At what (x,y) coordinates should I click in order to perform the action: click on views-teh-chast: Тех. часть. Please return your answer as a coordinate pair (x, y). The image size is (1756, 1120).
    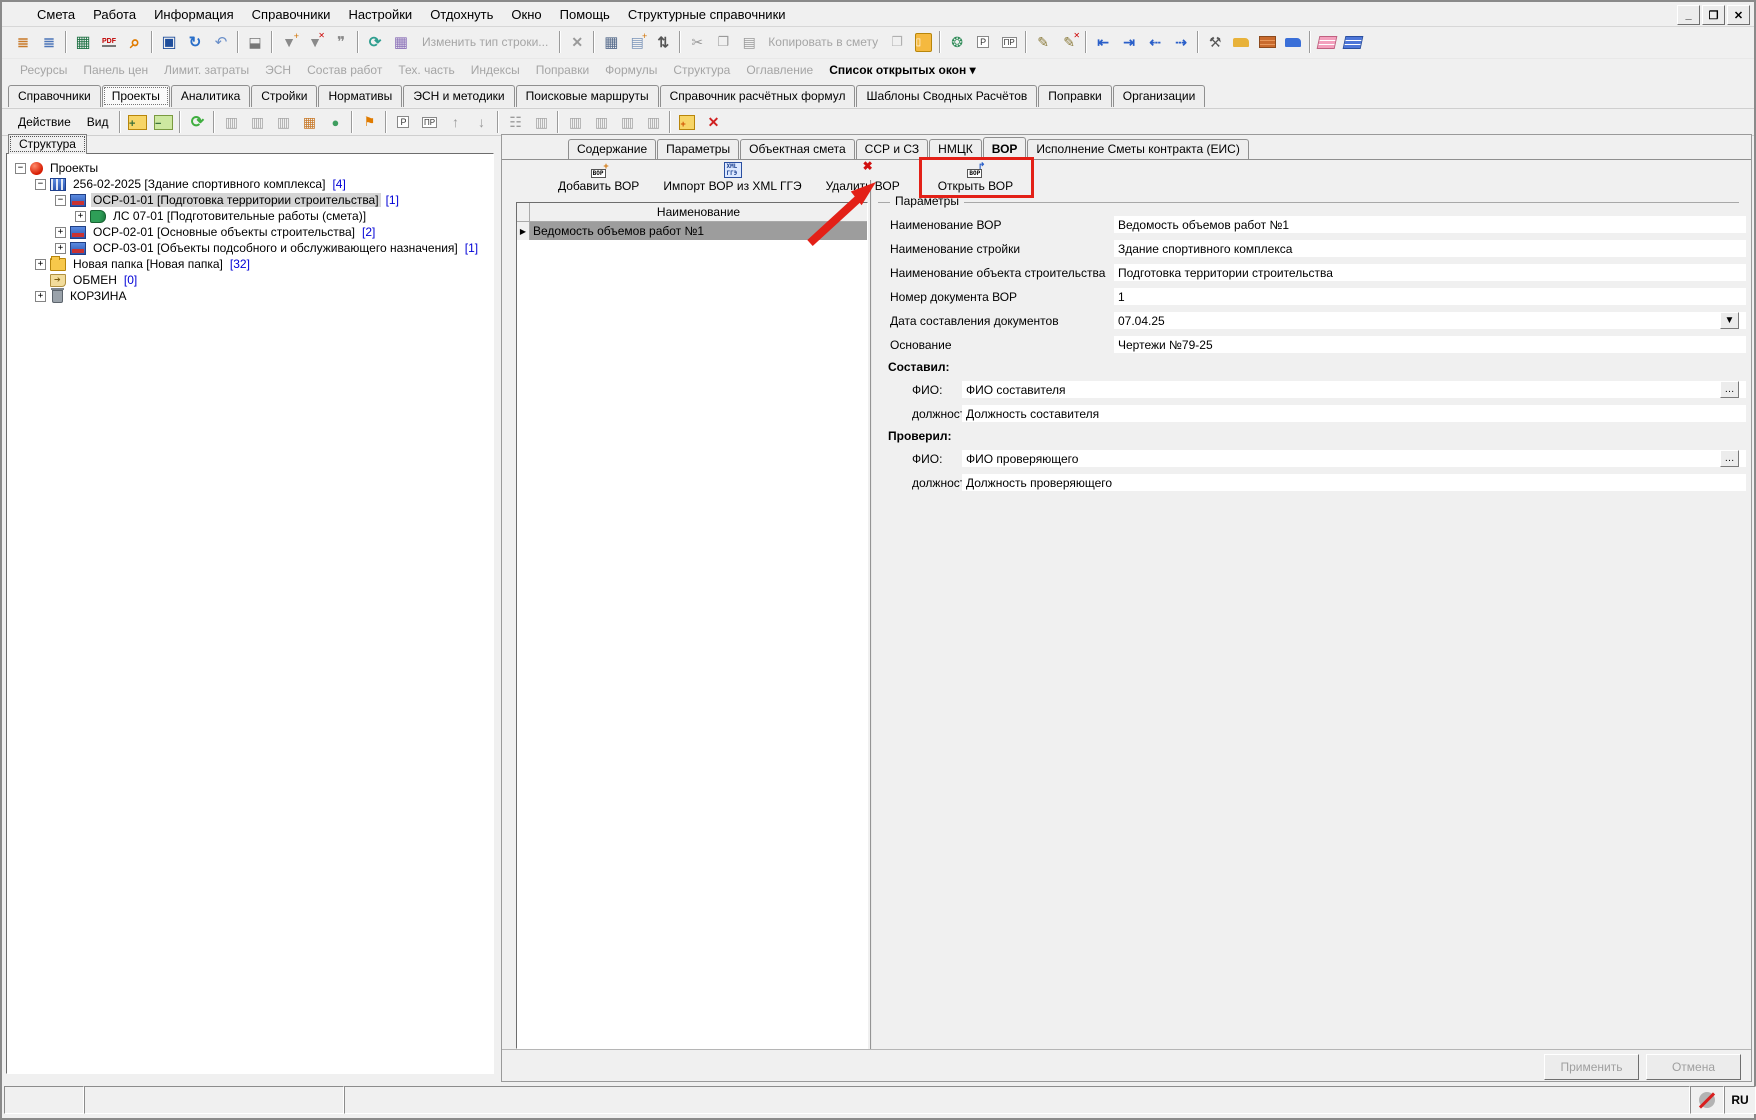
    Looking at the image, I should click on (426, 70).